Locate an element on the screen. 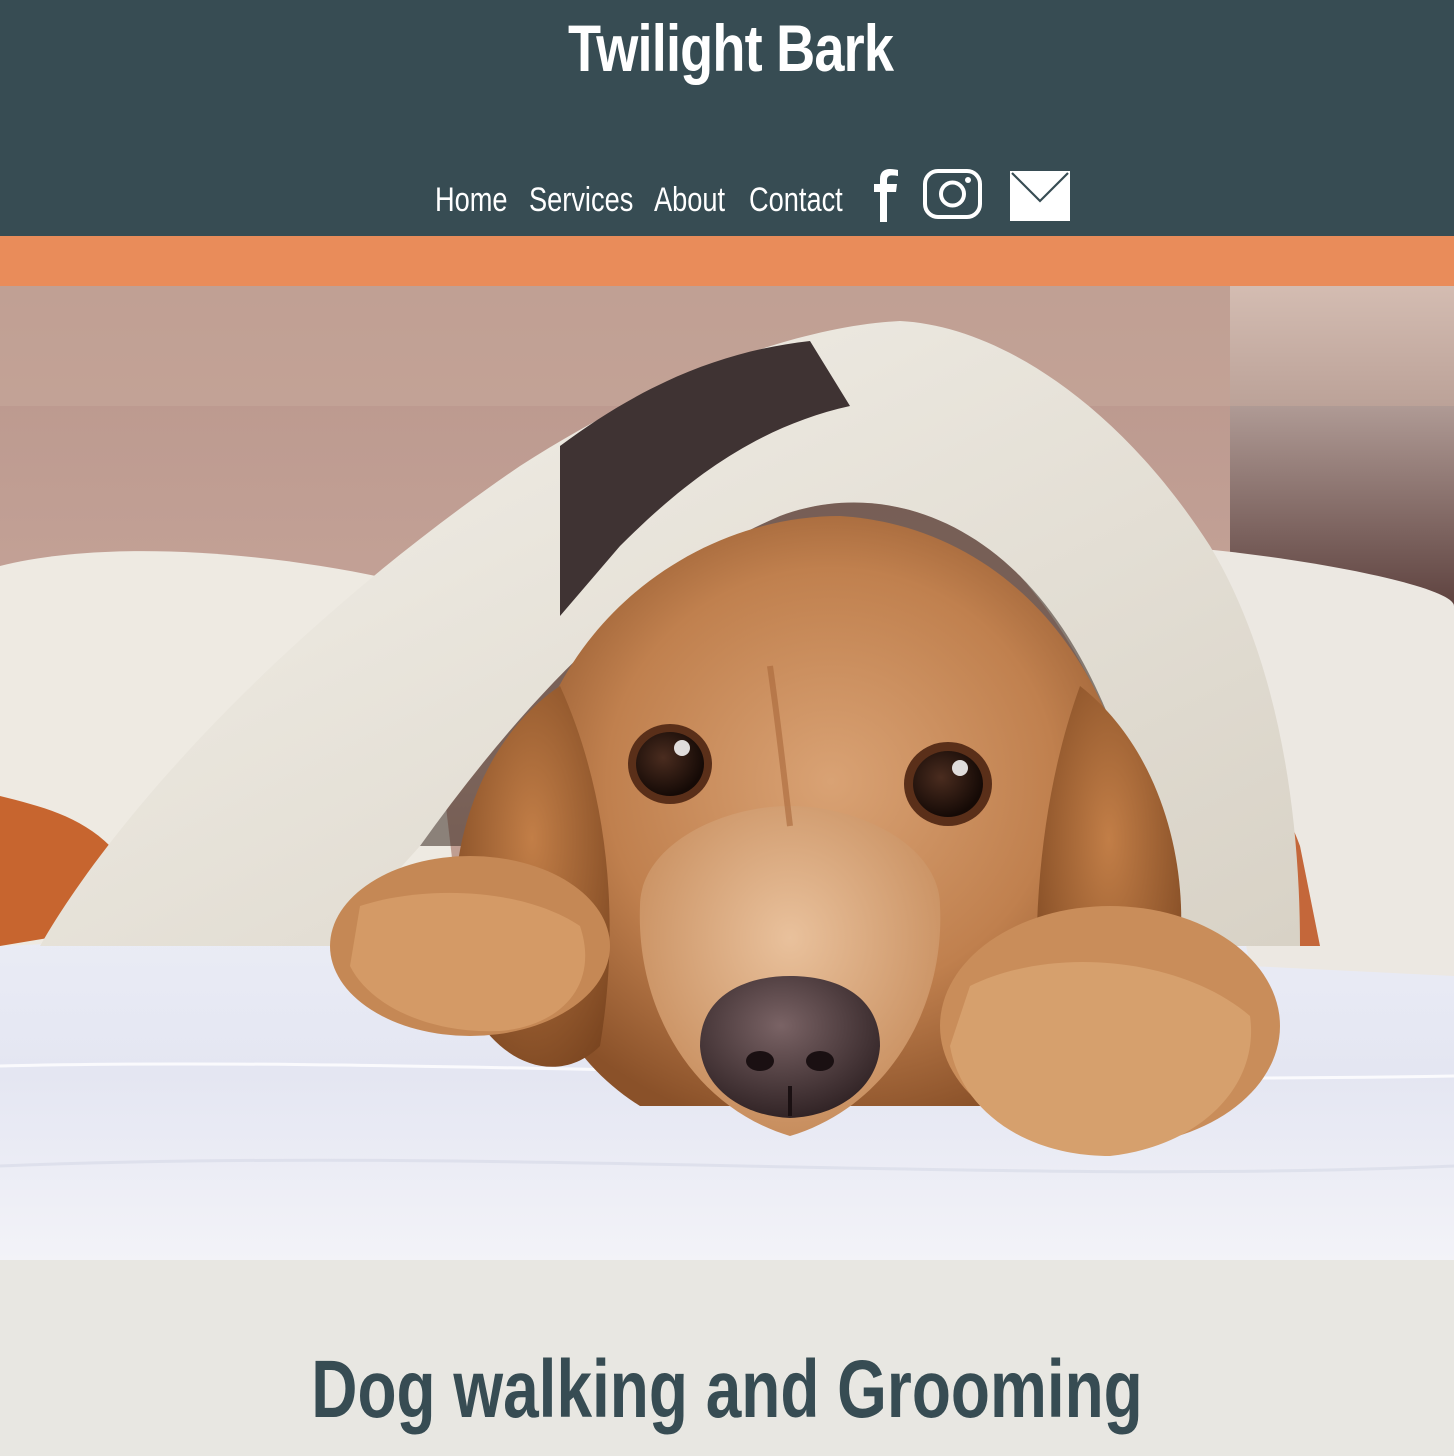 The image size is (1454, 1456). instagram-icon is located at coordinates (953, 195).